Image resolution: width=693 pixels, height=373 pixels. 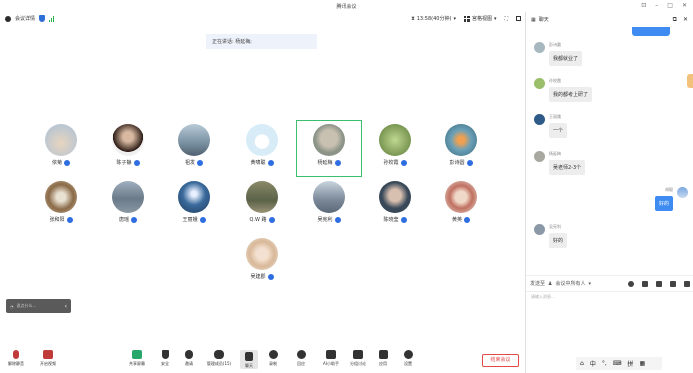 I want to click on chat-message: 彭诗圆 我都就业了, so click(x=558, y=54).